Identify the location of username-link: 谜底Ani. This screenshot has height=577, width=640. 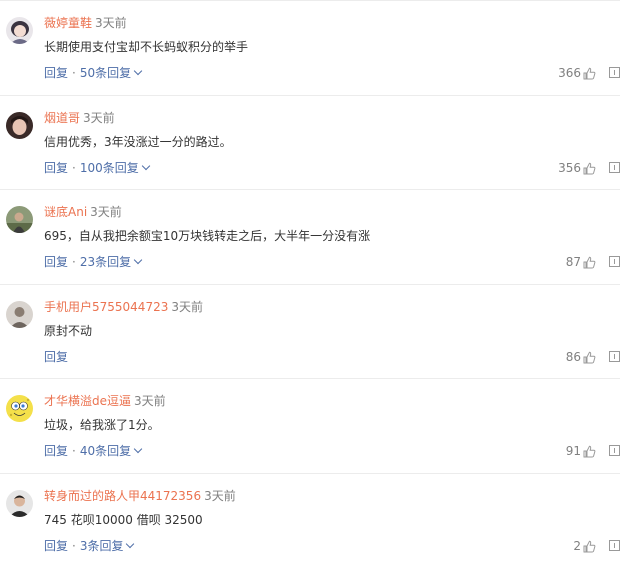
(65, 212).